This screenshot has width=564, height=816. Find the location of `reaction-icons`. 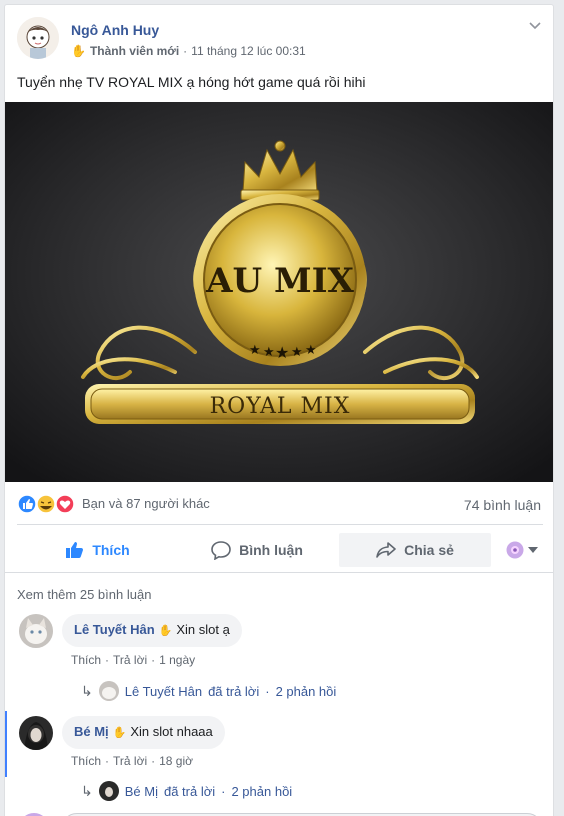

reaction-icons is located at coordinates (48, 504).